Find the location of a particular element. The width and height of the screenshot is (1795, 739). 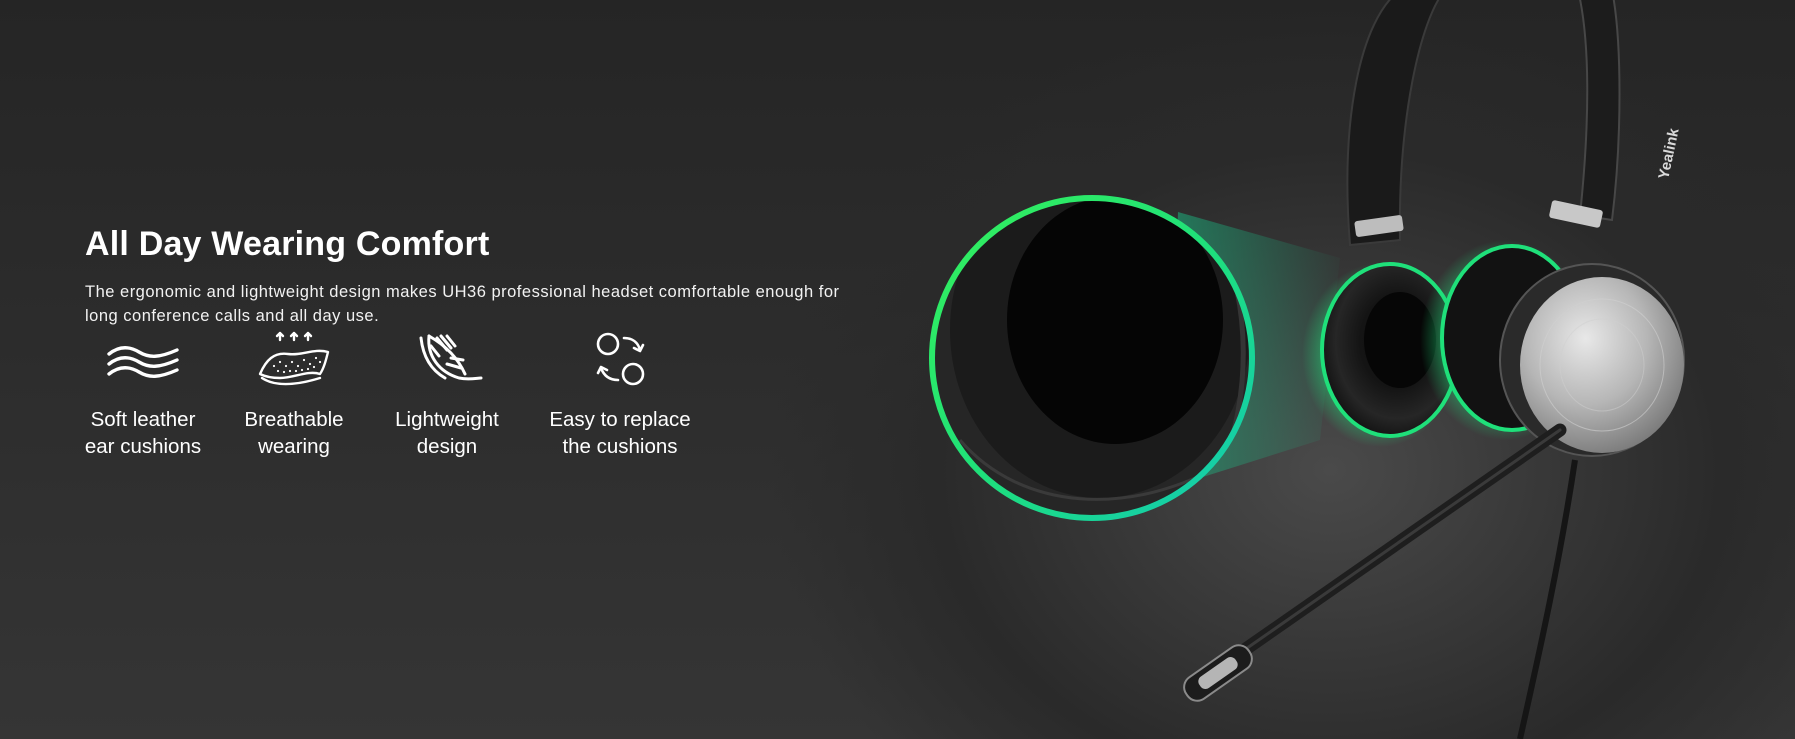

feature-breathable: Breathable wearing is located at coordinates (294, 395).